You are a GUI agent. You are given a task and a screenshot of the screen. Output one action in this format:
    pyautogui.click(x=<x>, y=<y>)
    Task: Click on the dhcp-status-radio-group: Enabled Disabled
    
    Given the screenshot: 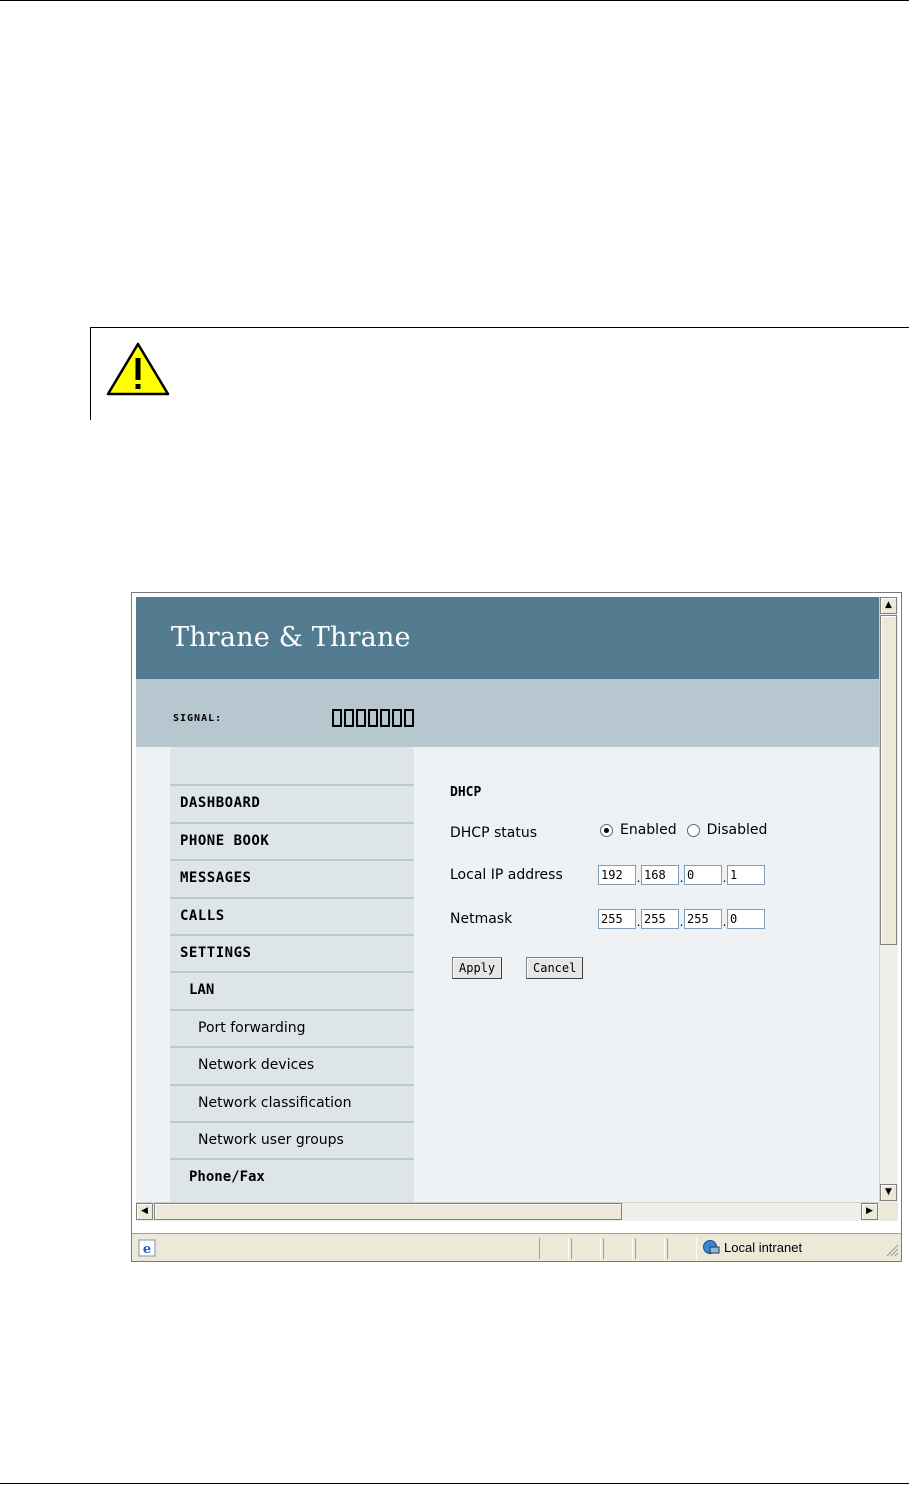 What is the action you would take?
    pyautogui.click(x=683, y=830)
    